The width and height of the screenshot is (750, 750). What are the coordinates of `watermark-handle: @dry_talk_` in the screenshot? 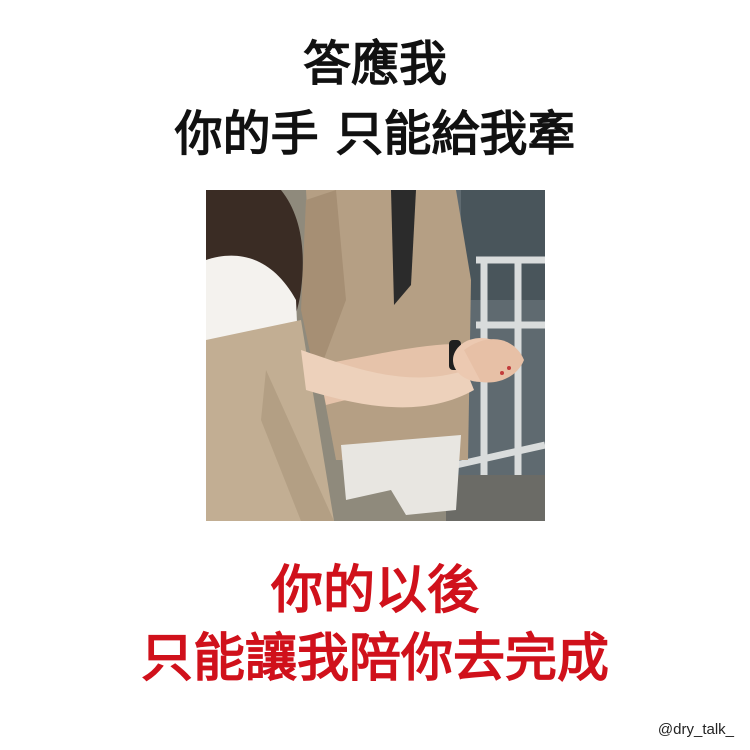 It's located at (695, 729).